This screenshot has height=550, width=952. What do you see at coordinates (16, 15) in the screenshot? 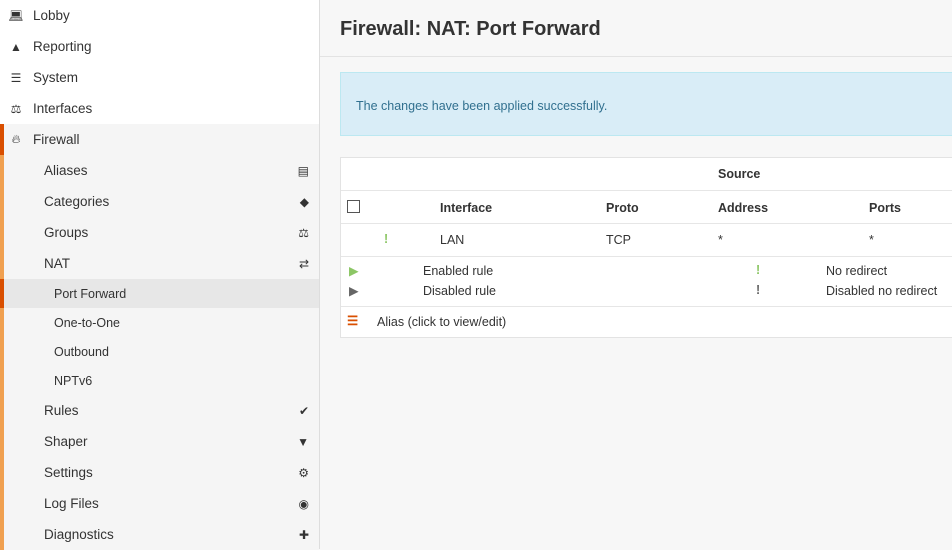
I see `laptop-icon: 💻︎` at bounding box center [16, 15].